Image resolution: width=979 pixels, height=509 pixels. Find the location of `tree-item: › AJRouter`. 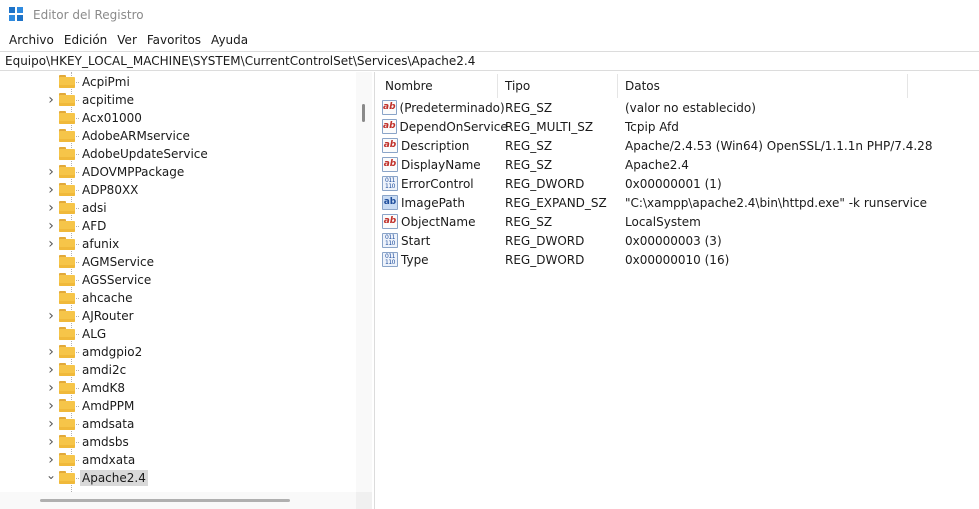

tree-item: › AJRouter is located at coordinates (178, 316).